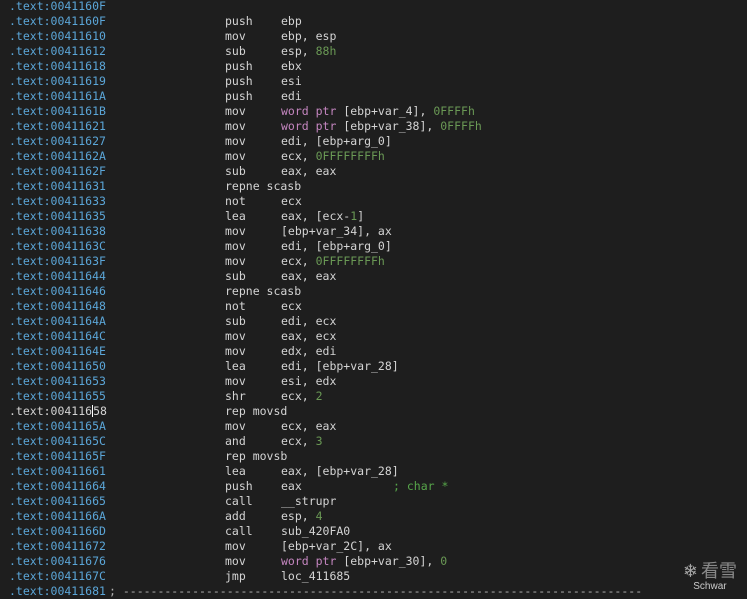 This screenshot has height=599, width=747. Describe the element at coordinates (57, 51) in the screenshot. I see `line-address: .text:00411612` at that location.